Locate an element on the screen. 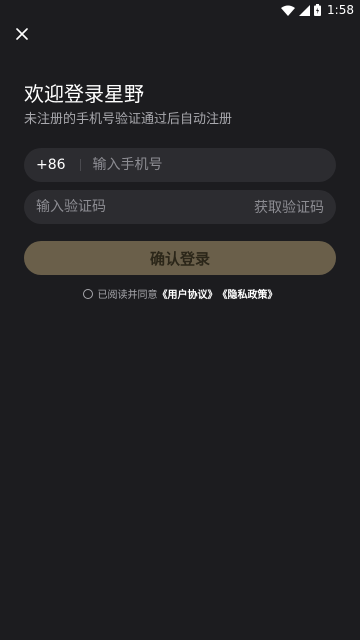  agreement-checkbox is located at coordinates (87, 293).